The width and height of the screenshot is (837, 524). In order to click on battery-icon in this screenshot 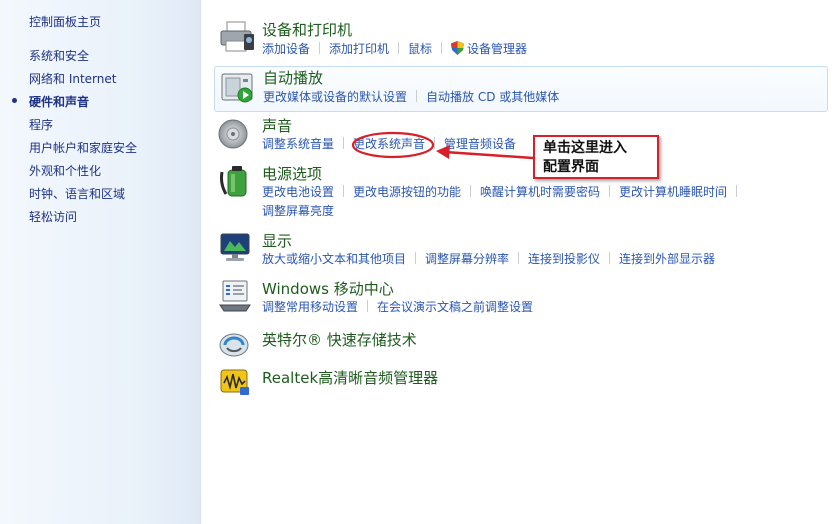, I will do `click(233, 181)`.